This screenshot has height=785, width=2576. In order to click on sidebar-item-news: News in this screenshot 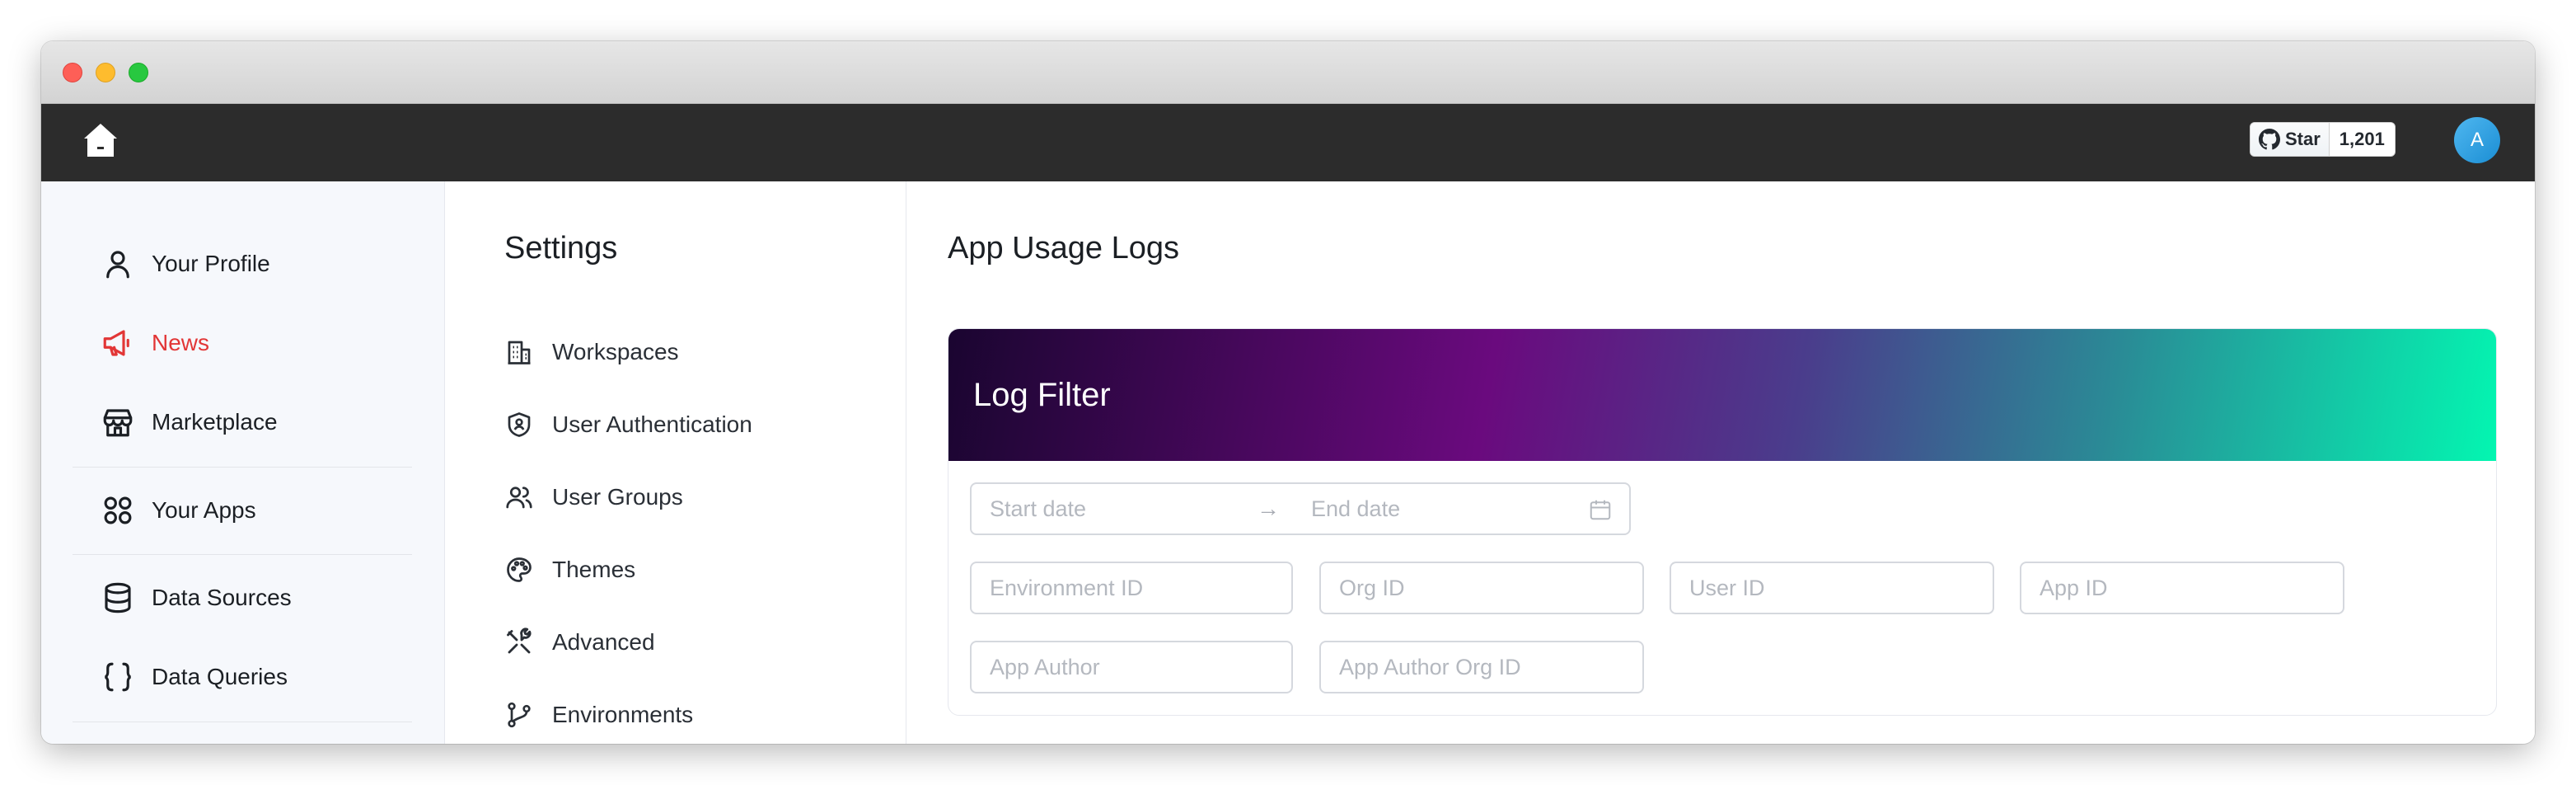, I will do `click(249, 343)`.